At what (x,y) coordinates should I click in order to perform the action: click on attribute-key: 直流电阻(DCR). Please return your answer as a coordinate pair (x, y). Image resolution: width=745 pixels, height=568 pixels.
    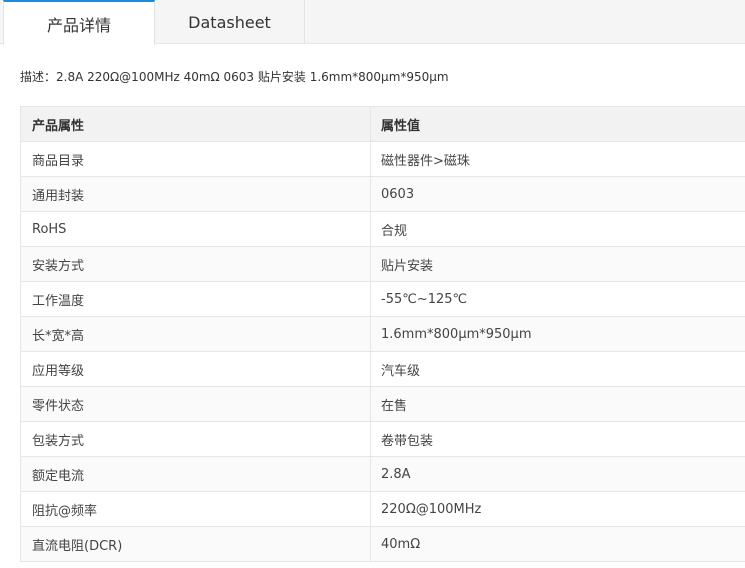
    Looking at the image, I should click on (196, 544).